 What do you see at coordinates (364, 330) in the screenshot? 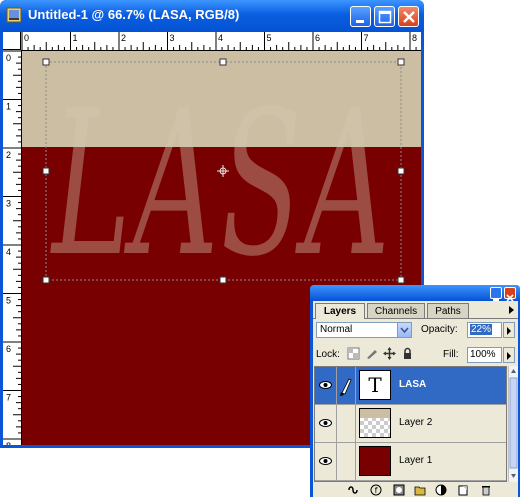
I see `blend-mode-select: Normal` at bounding box center [364, 330].